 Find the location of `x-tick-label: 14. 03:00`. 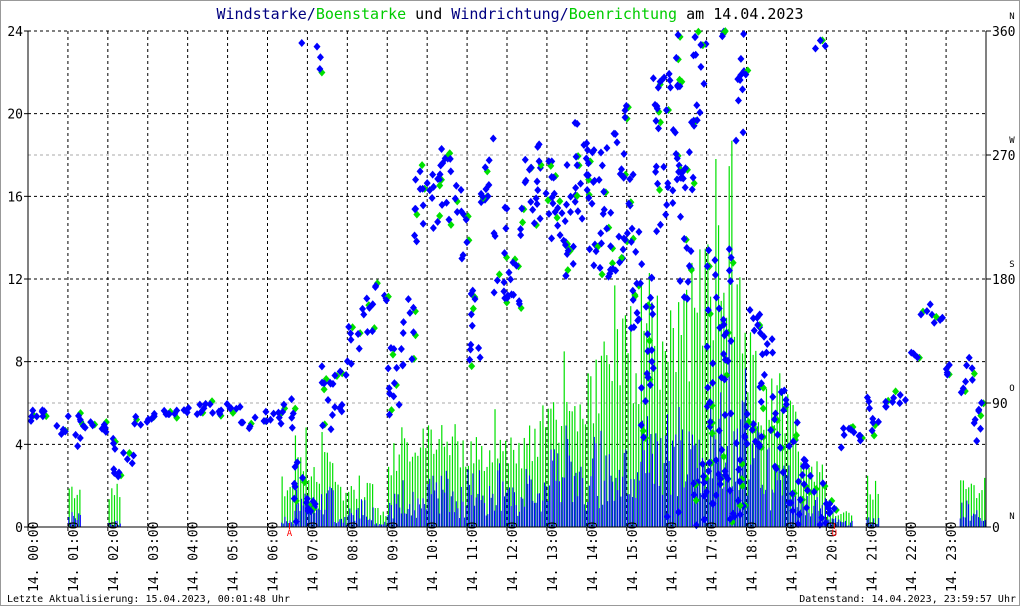

x-tick-label: 14. 03:00 is located at coordinates (154, 557).